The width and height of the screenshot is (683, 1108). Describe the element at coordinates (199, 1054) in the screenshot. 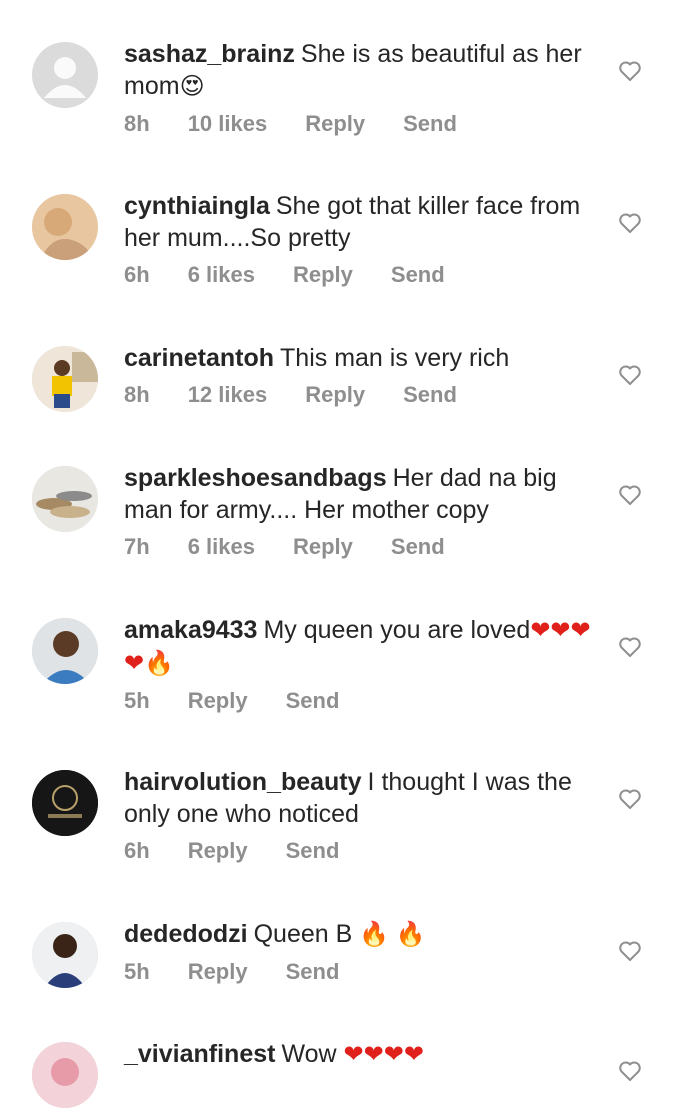

I see `comment-username: _vivianfinest` at that location.